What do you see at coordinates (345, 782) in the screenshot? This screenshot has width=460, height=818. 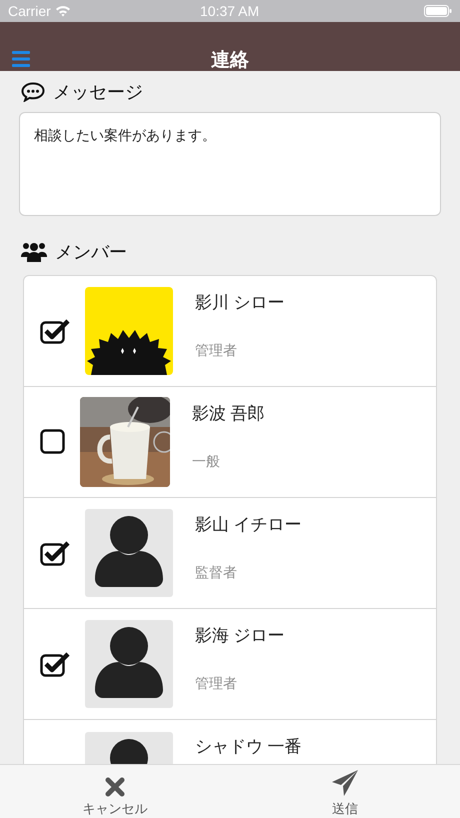 I see `paper-plane-icon` at bounding box center [345, 782].